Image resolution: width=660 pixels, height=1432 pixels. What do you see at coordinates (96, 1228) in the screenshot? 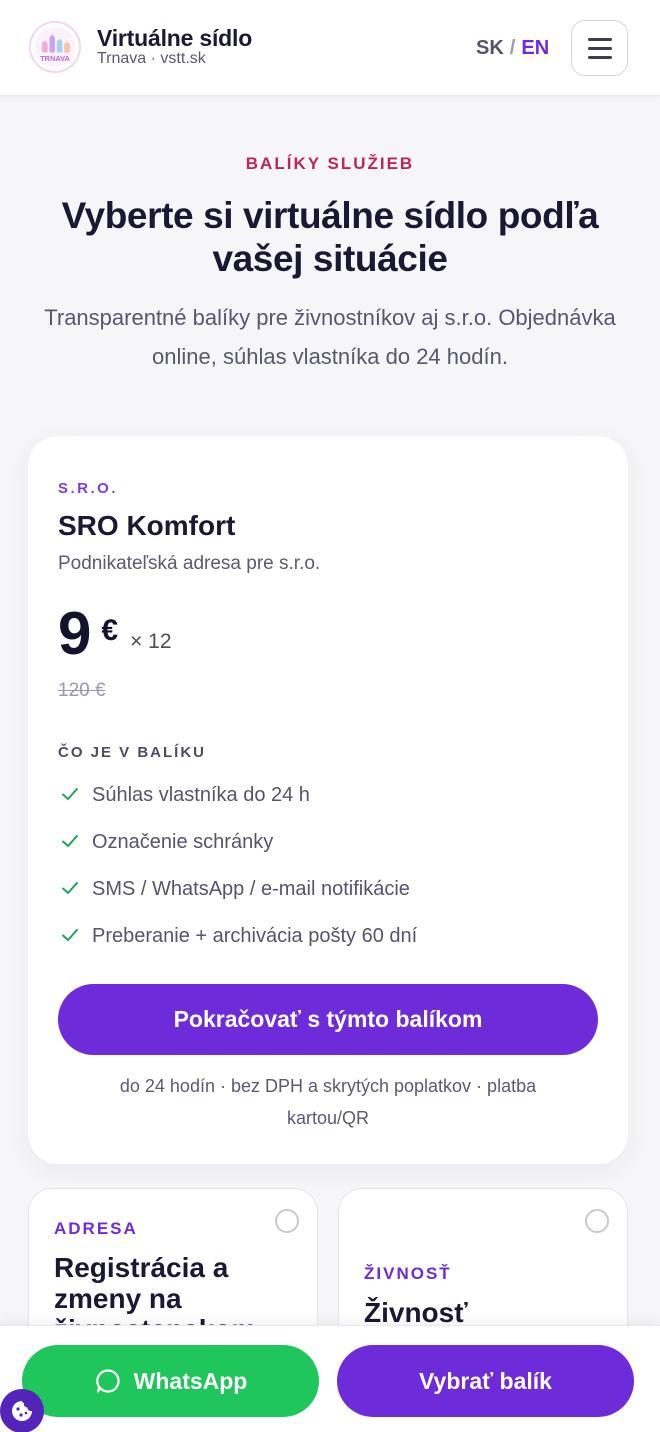
I see `package-category: ADRESA` at bounding box center [96, 1228].